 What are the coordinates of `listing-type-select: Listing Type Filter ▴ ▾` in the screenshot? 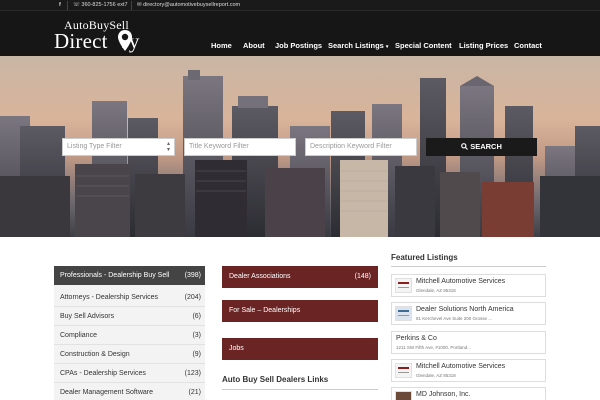 It's located at (118, 147).